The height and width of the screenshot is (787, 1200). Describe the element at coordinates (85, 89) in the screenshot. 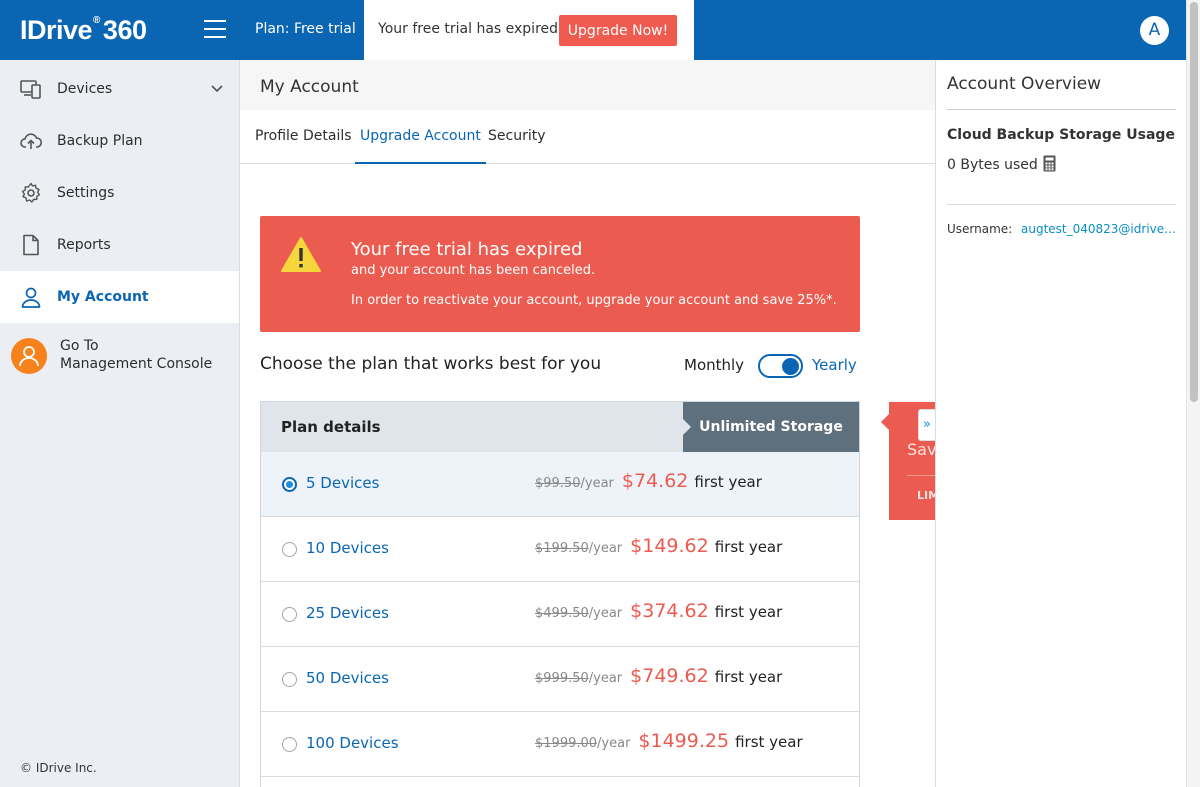

I see `sidebar-item-label: Devices` at that location.